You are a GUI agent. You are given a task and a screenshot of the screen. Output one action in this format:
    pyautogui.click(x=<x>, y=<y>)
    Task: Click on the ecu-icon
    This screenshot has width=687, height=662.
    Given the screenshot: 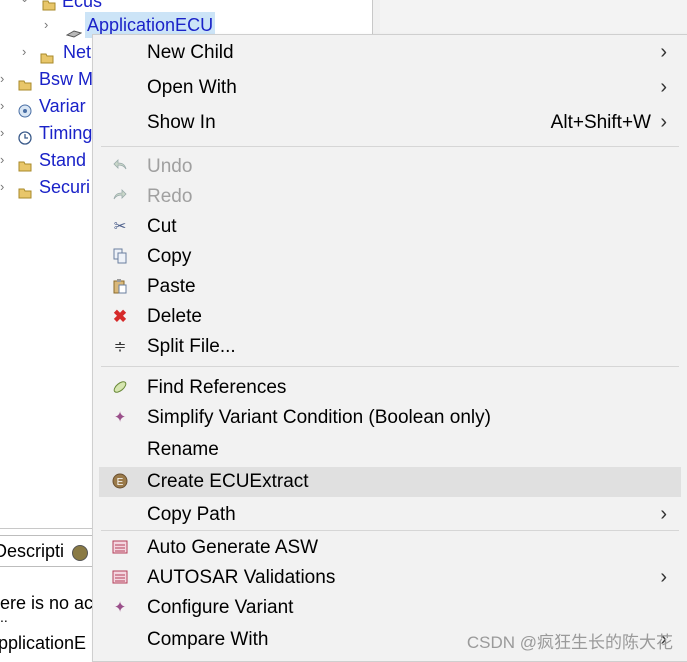 What is the action you would take?
    pyautogui.click(x=74, y=29)
    